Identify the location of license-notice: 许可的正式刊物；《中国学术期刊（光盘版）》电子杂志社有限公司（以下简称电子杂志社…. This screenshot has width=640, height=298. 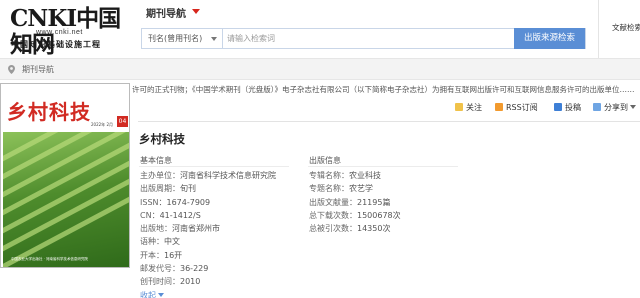
(383, 89).